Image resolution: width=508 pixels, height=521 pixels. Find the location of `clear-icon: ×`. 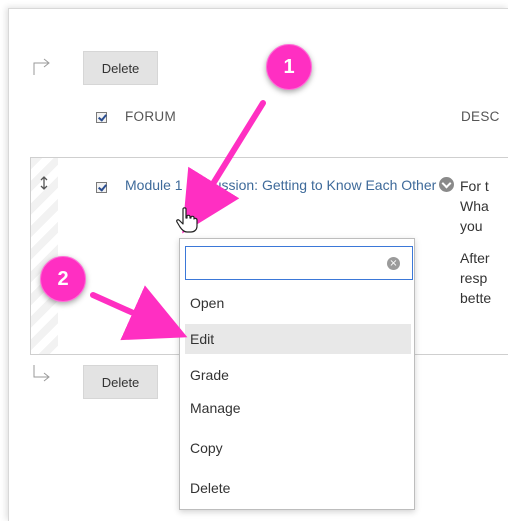

clear-icon: × is located at coordinates (393, 263).